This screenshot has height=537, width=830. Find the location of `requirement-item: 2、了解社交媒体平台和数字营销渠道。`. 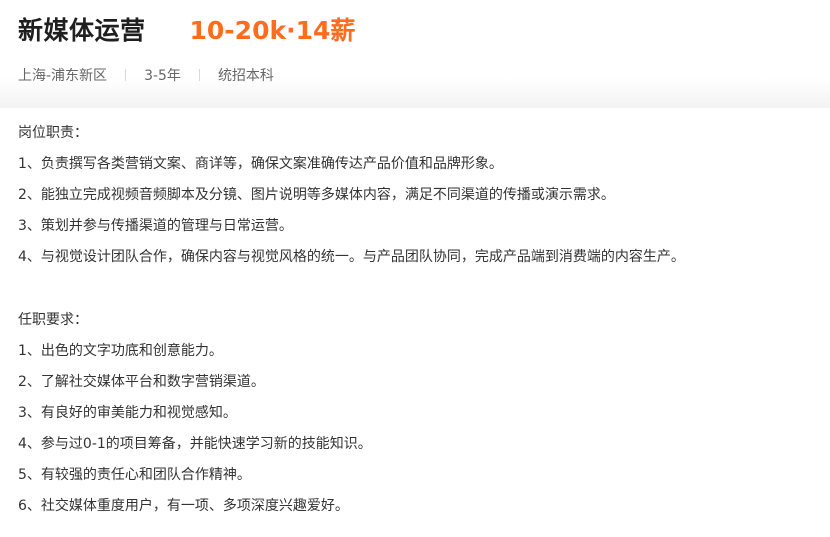

requirement-item: 2、了解社交媒体平台和数字营销渠道。 is located at coordinates (141, 382).